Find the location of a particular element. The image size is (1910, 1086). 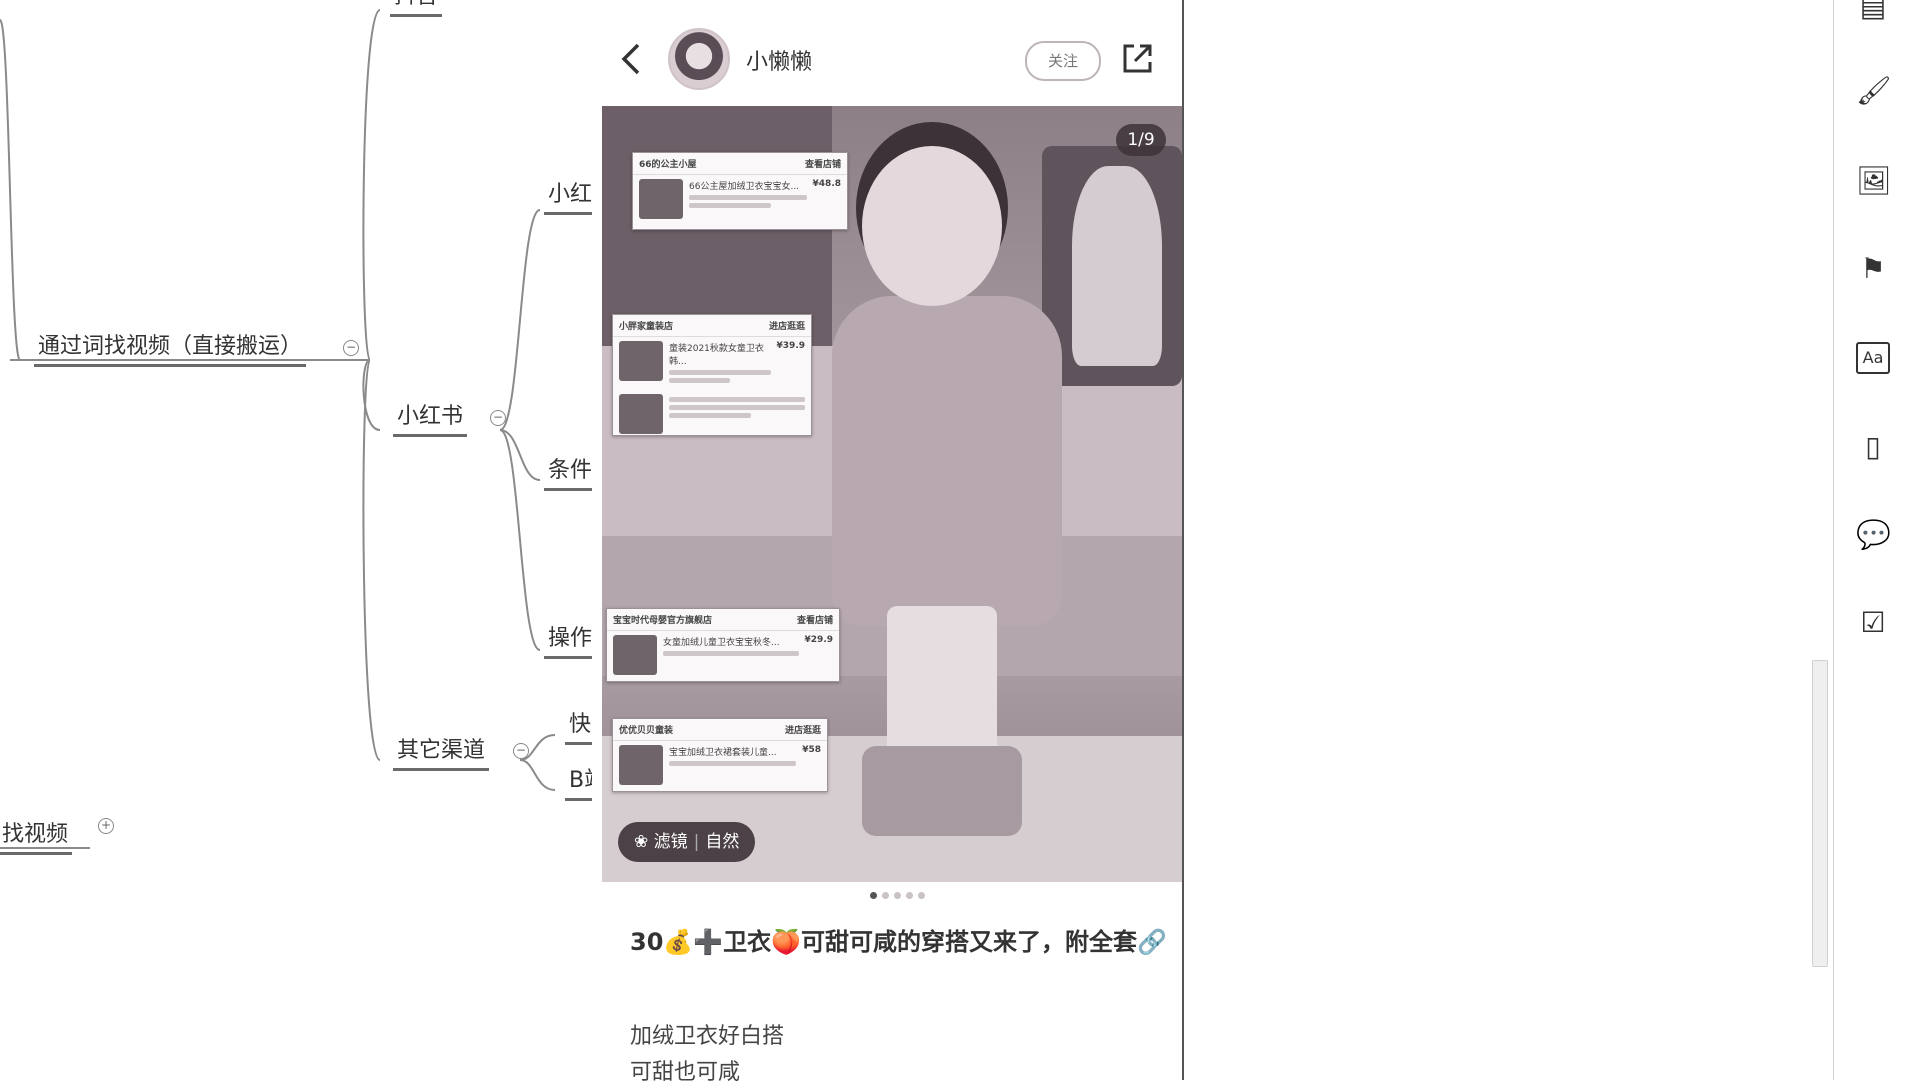

username: 小懒懒 is located at coordinates (779, 60).